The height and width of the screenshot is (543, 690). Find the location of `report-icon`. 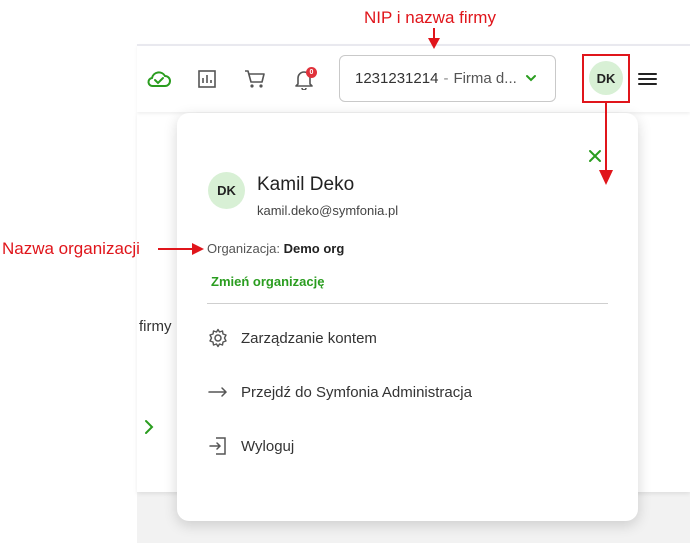

report-icon is located at coordinates (207, 79).